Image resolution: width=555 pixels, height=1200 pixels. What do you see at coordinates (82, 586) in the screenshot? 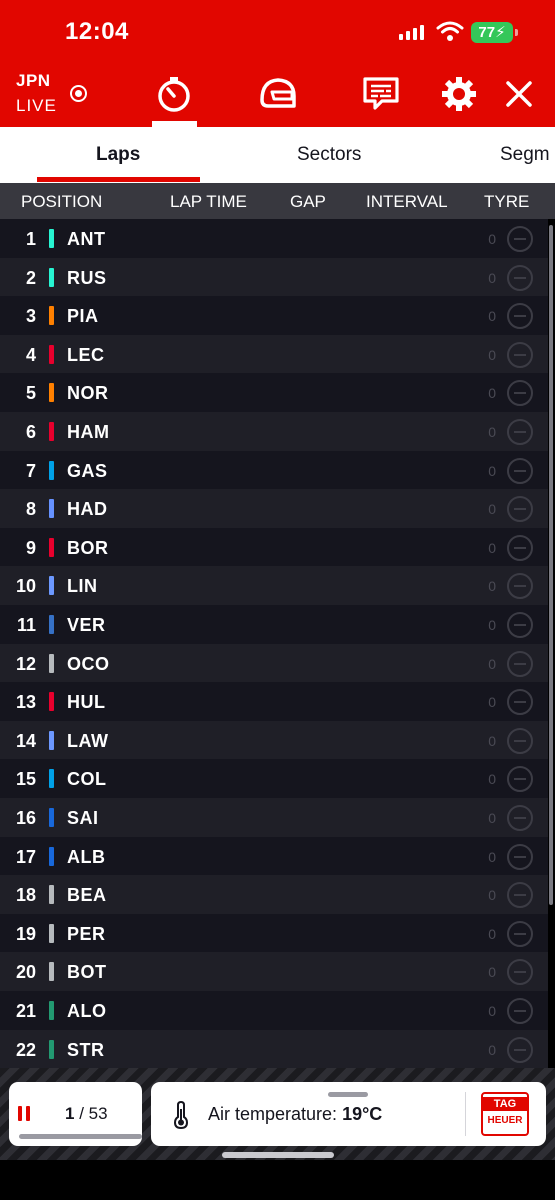
I see `driver-code: LIN` at bounding box center [82, 586].